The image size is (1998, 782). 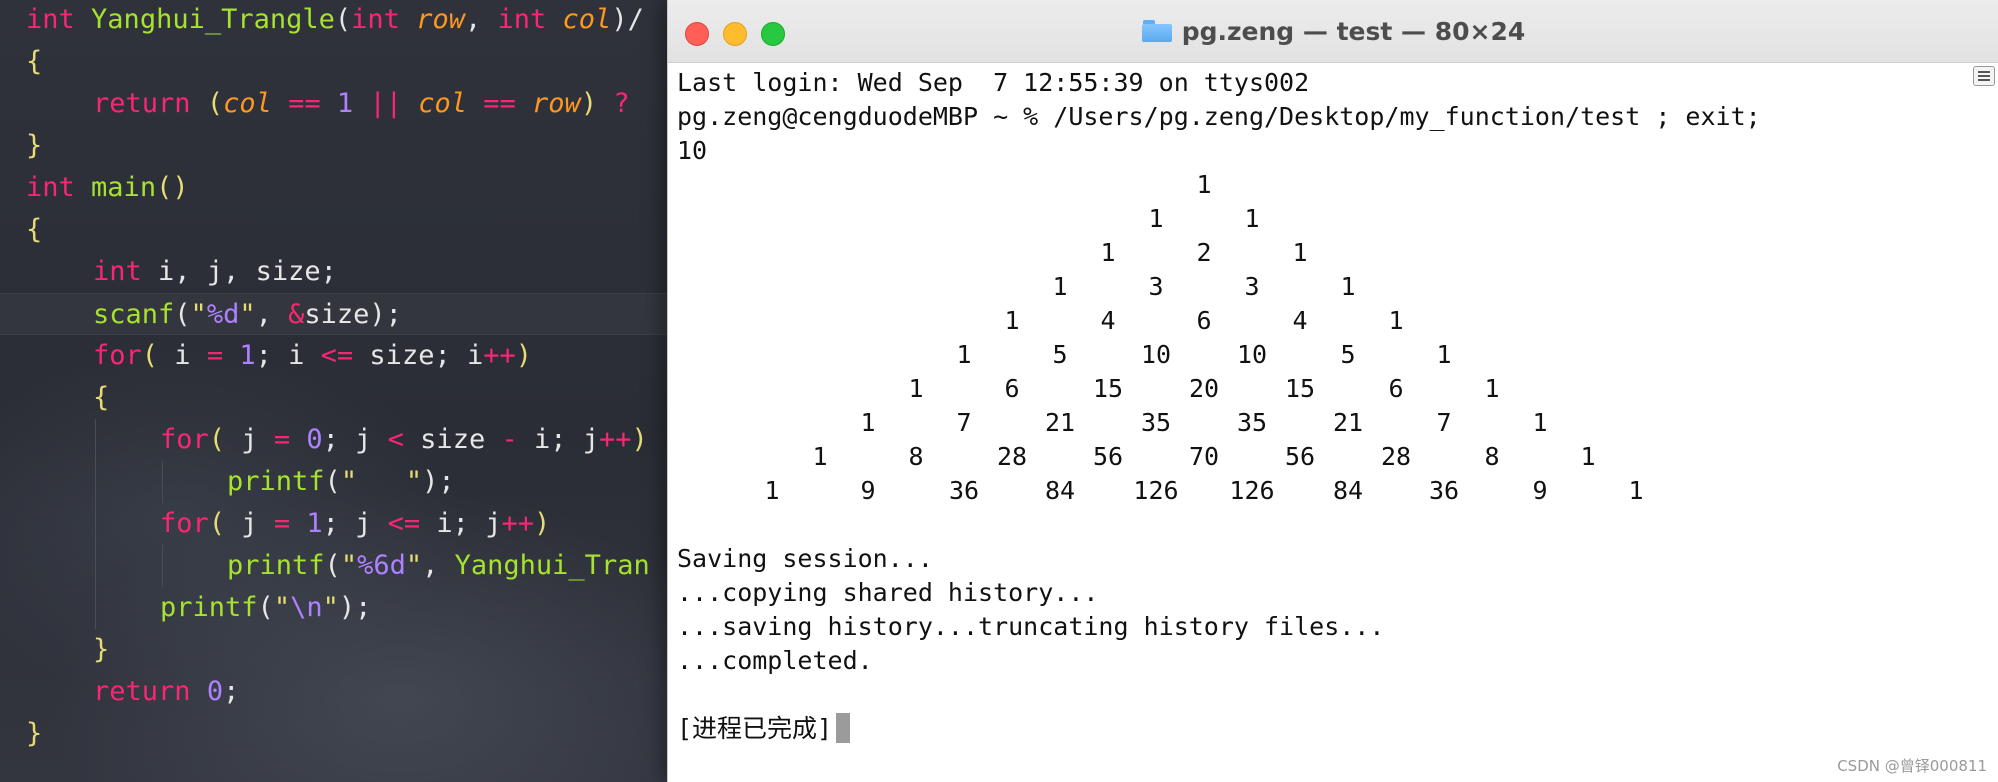 I want to click on code-token: int, so click(x=117, y=271).